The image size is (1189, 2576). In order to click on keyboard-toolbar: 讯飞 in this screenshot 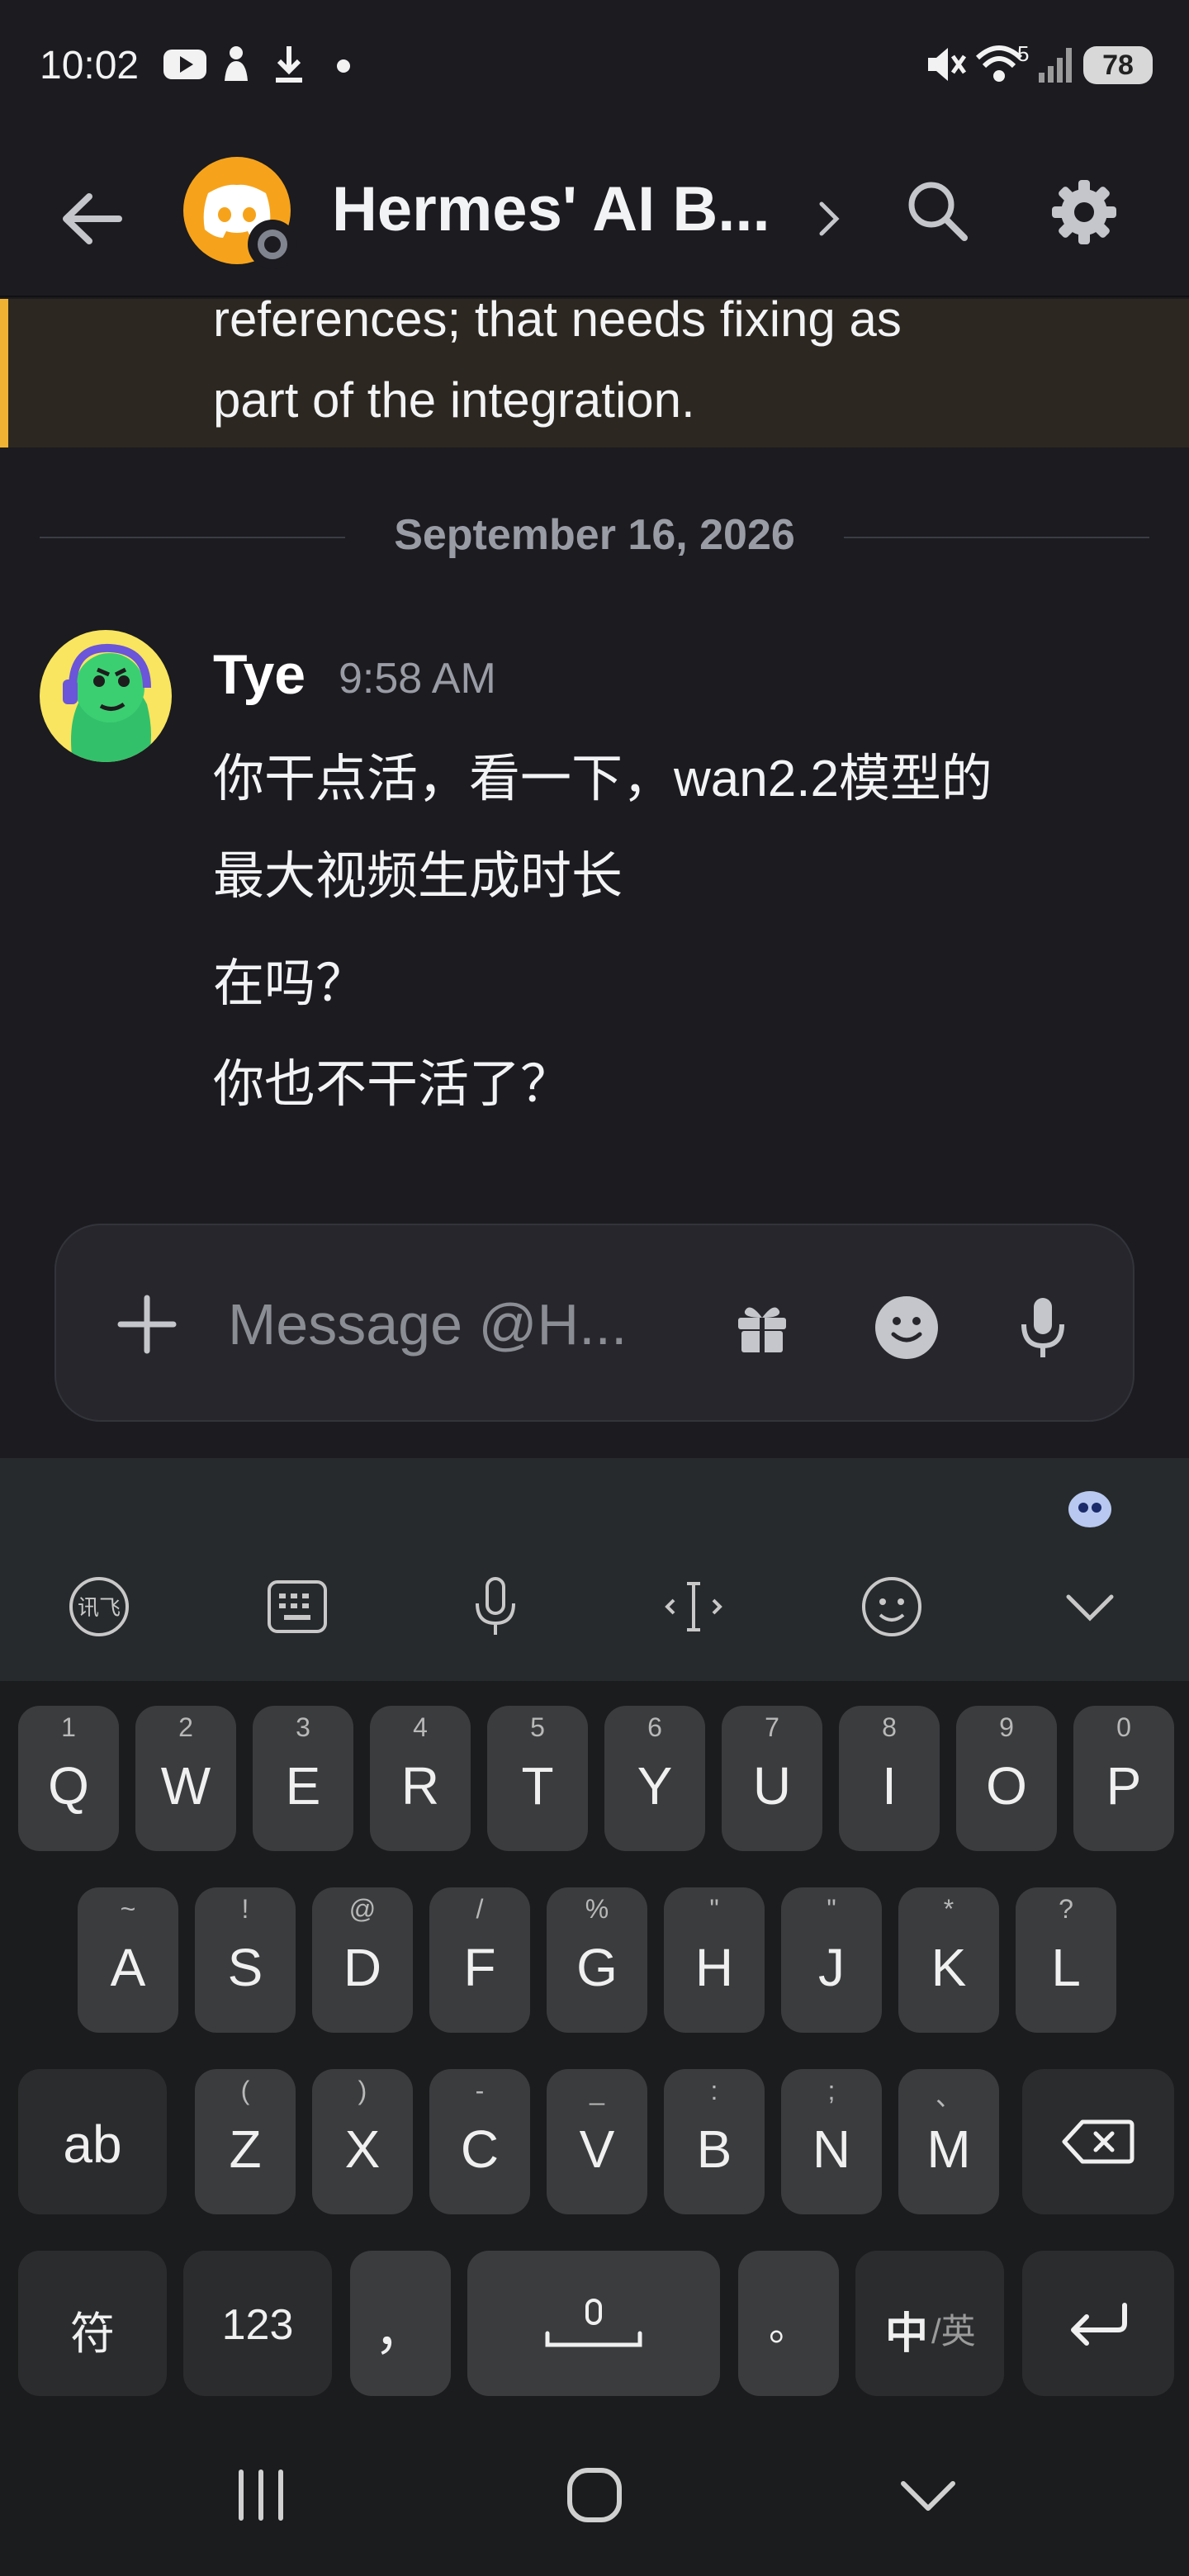, I will do `click(594, 1569)`.